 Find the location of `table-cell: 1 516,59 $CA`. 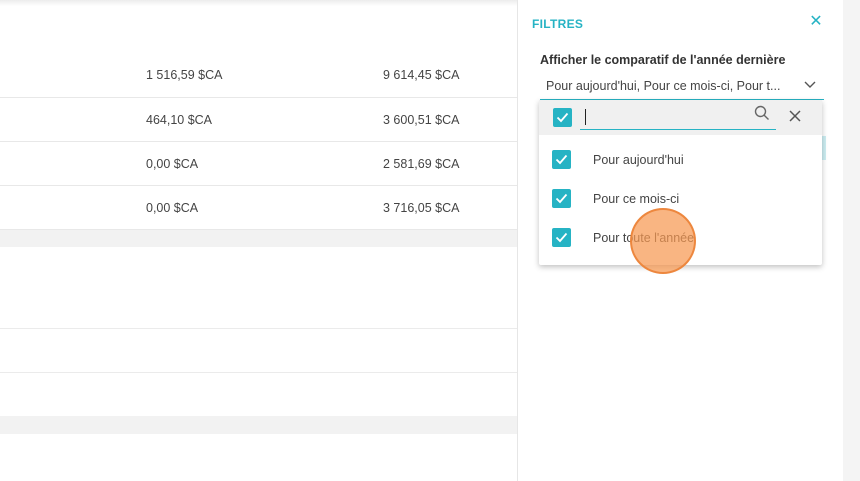

table-cell: 1 516,59 $CA is located at coordinates (184, 75).